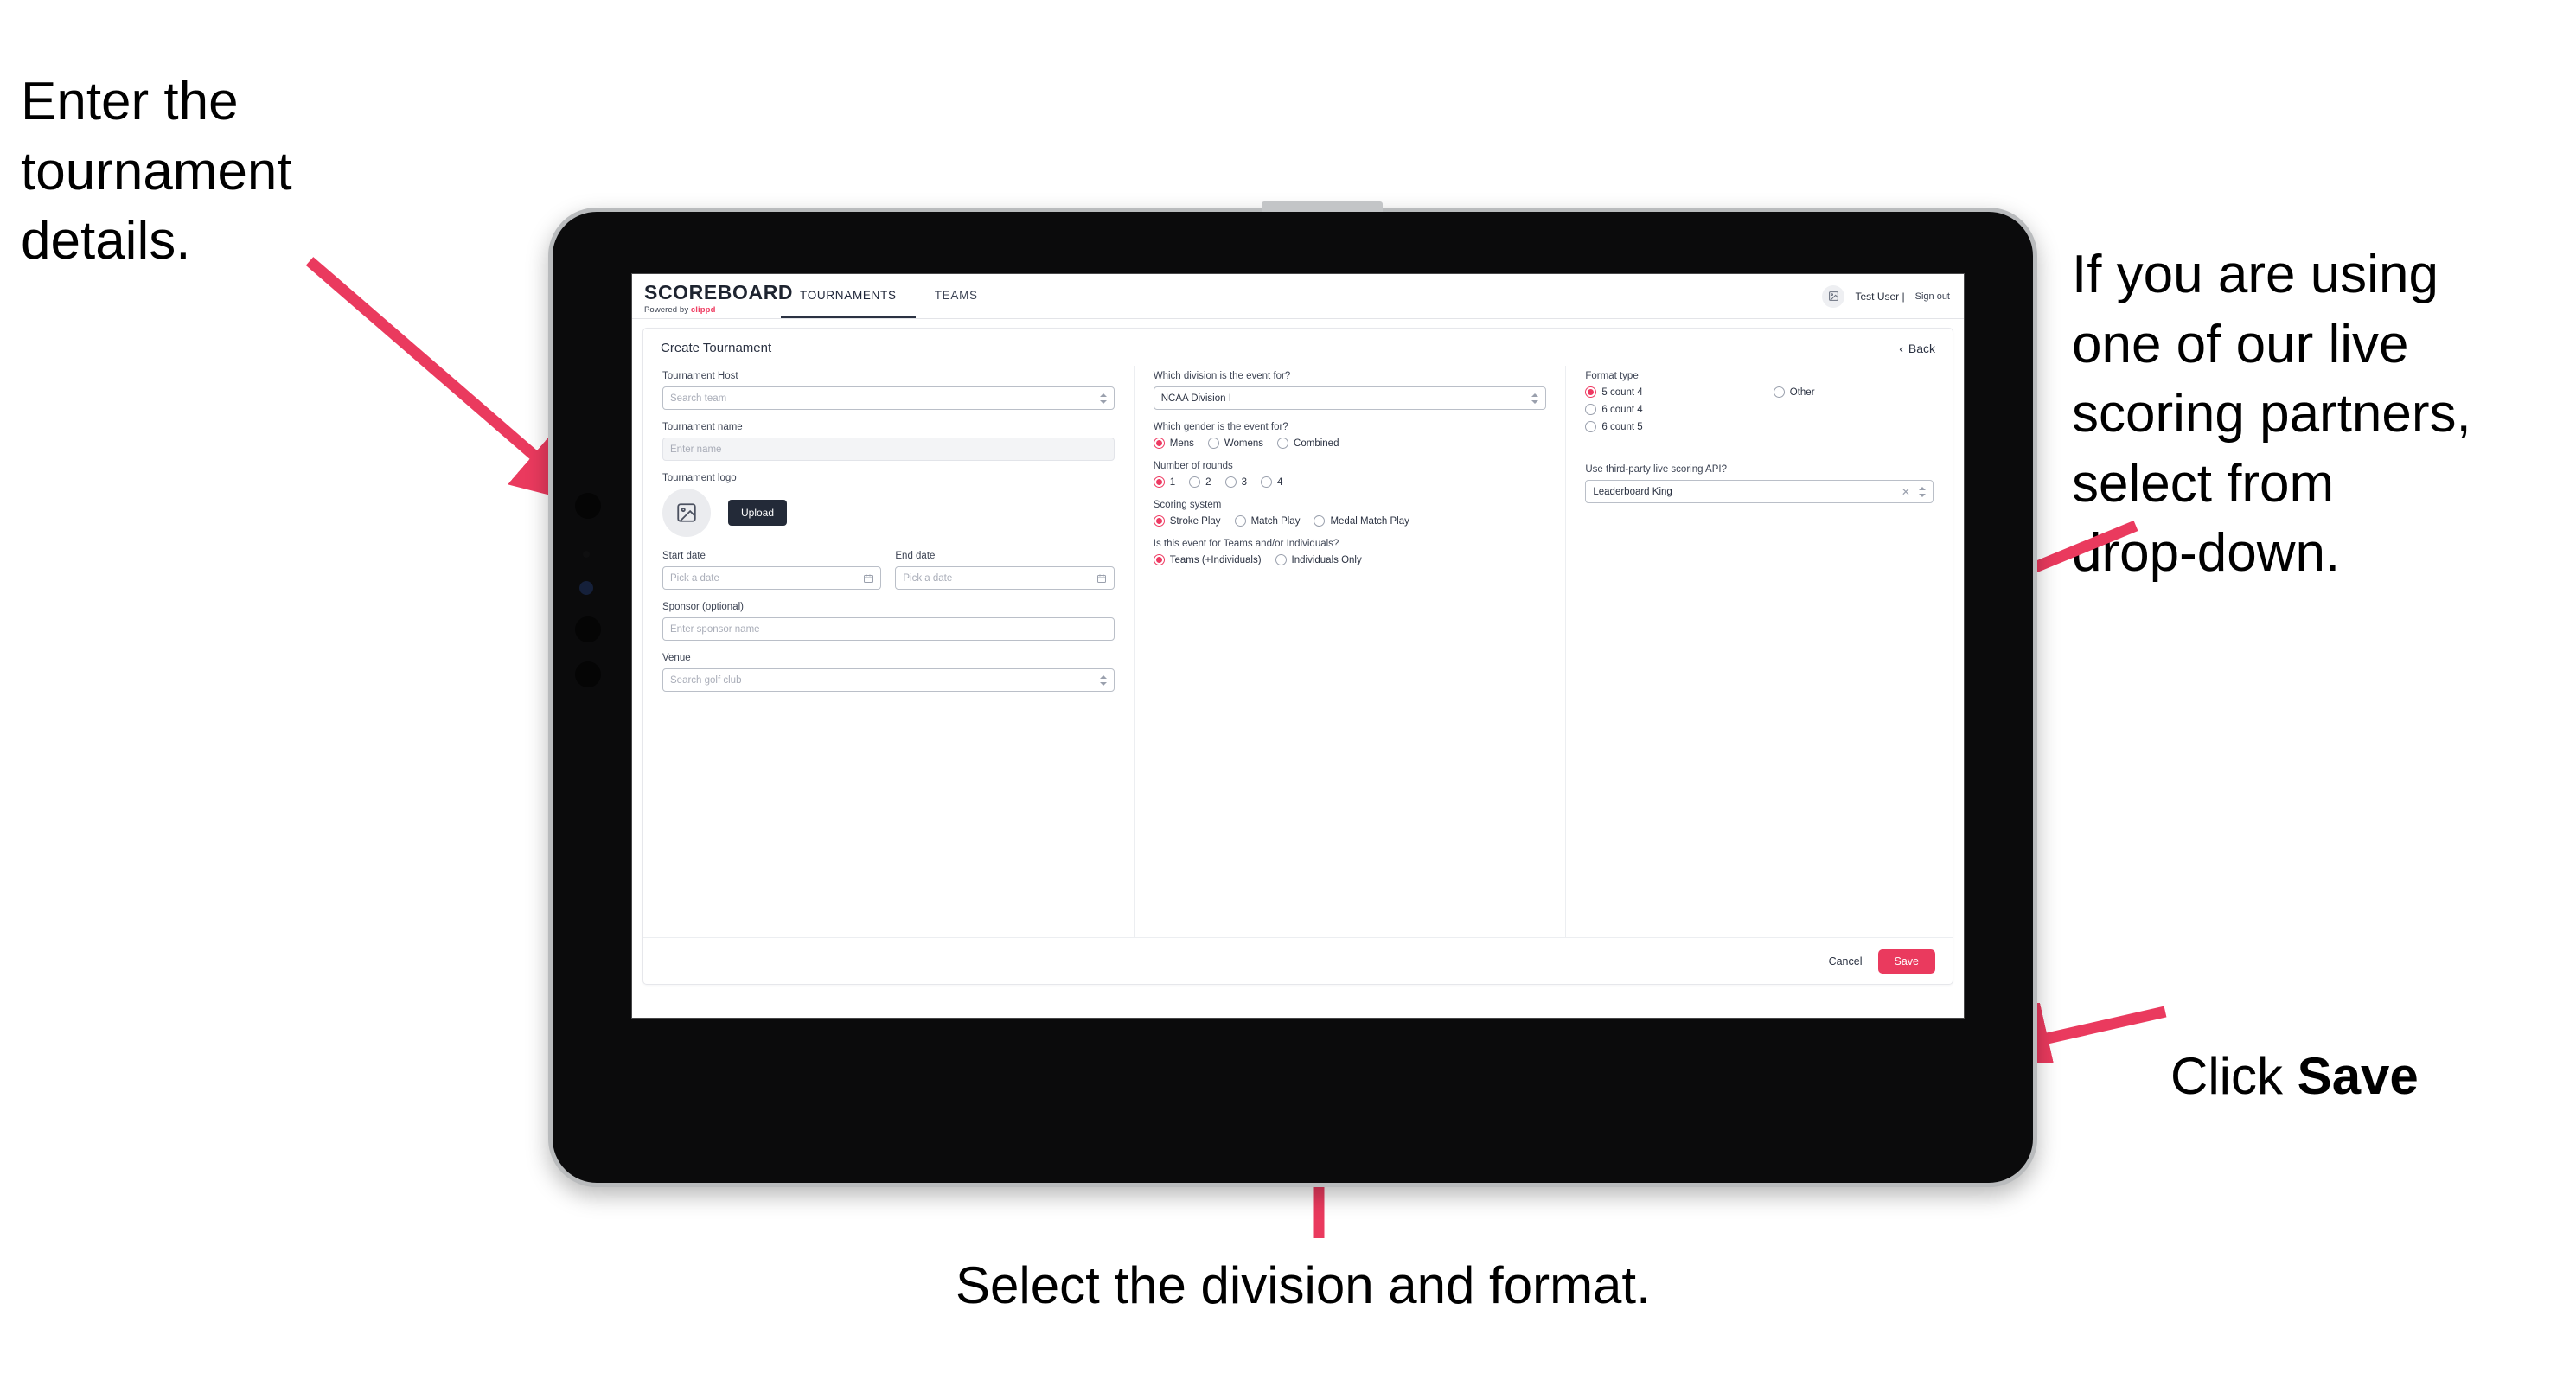 The height and width of the screenshot is (1386, 2576). Describe the element at coordinates (706, 680) in the screenshot. I see `venue-placeholder: Search golf club` at that location.